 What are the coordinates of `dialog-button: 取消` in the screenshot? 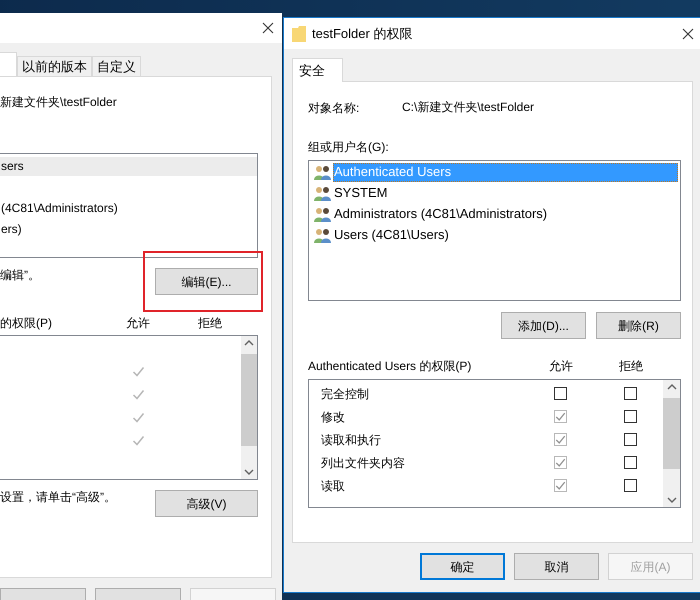 It's located at (556, 566).